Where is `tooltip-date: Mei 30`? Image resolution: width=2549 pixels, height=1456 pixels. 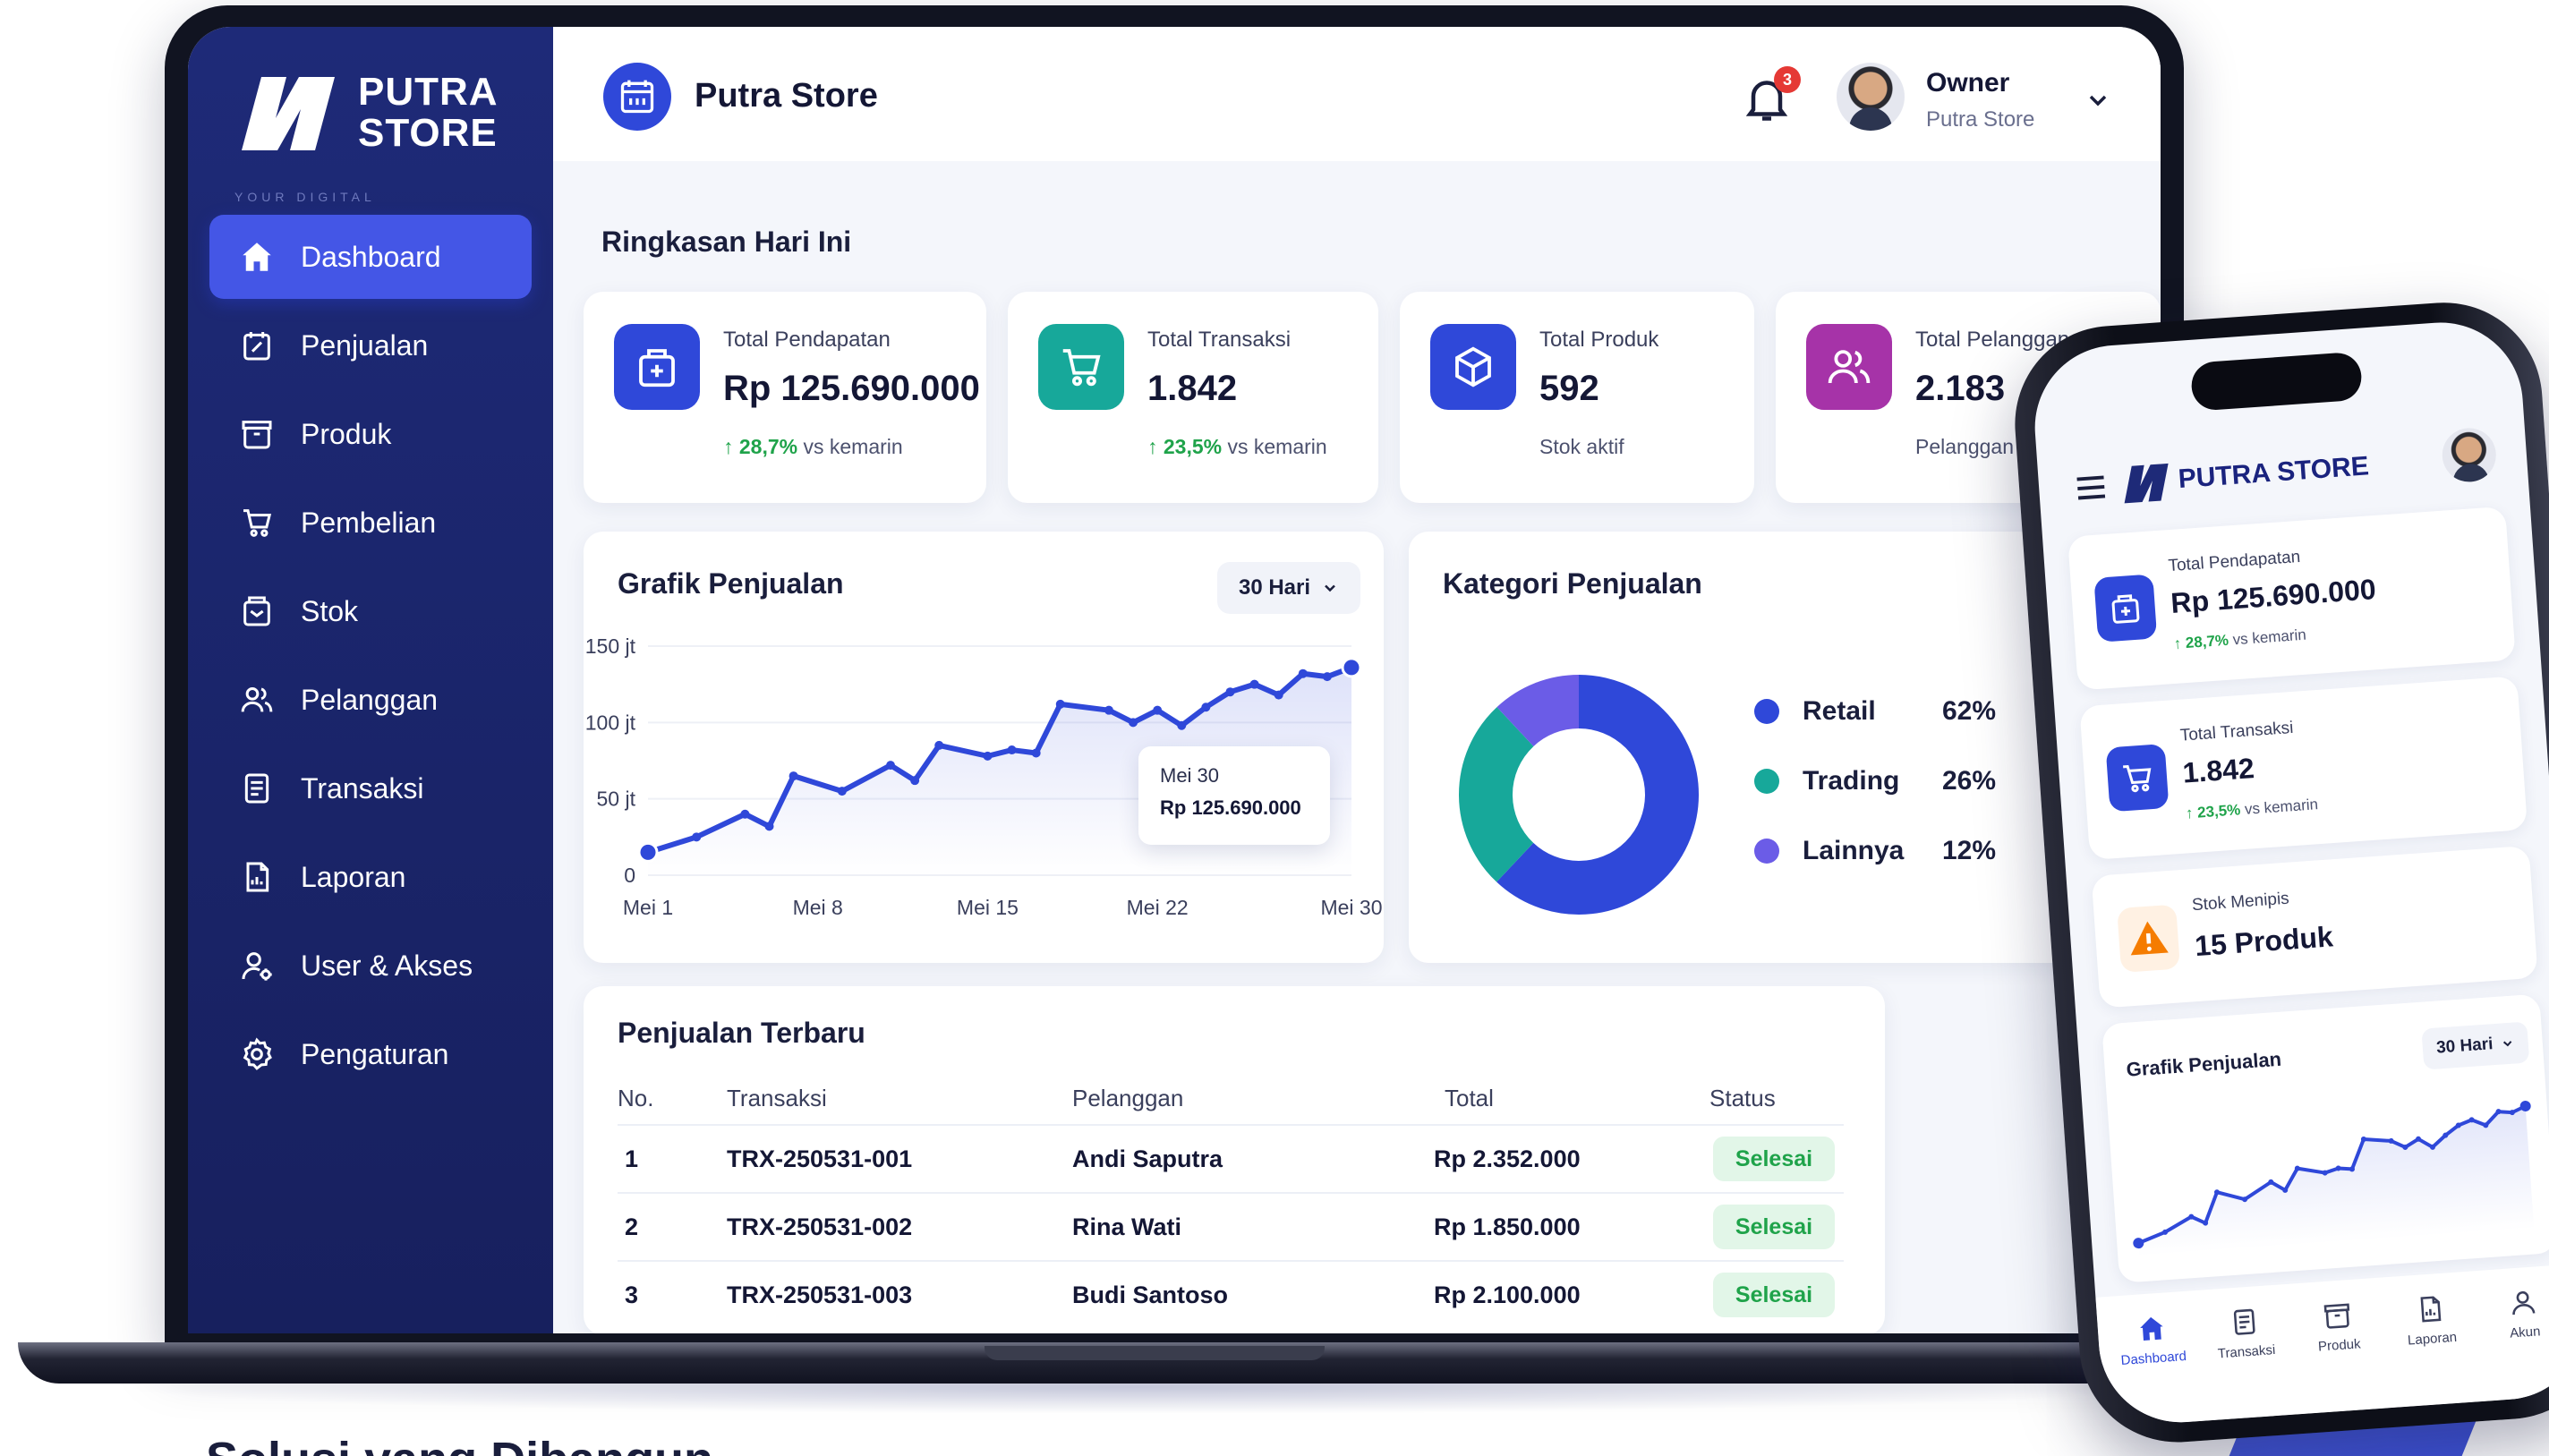 tooltip-date: Mei 30 is located at coordinates (1190, 775).